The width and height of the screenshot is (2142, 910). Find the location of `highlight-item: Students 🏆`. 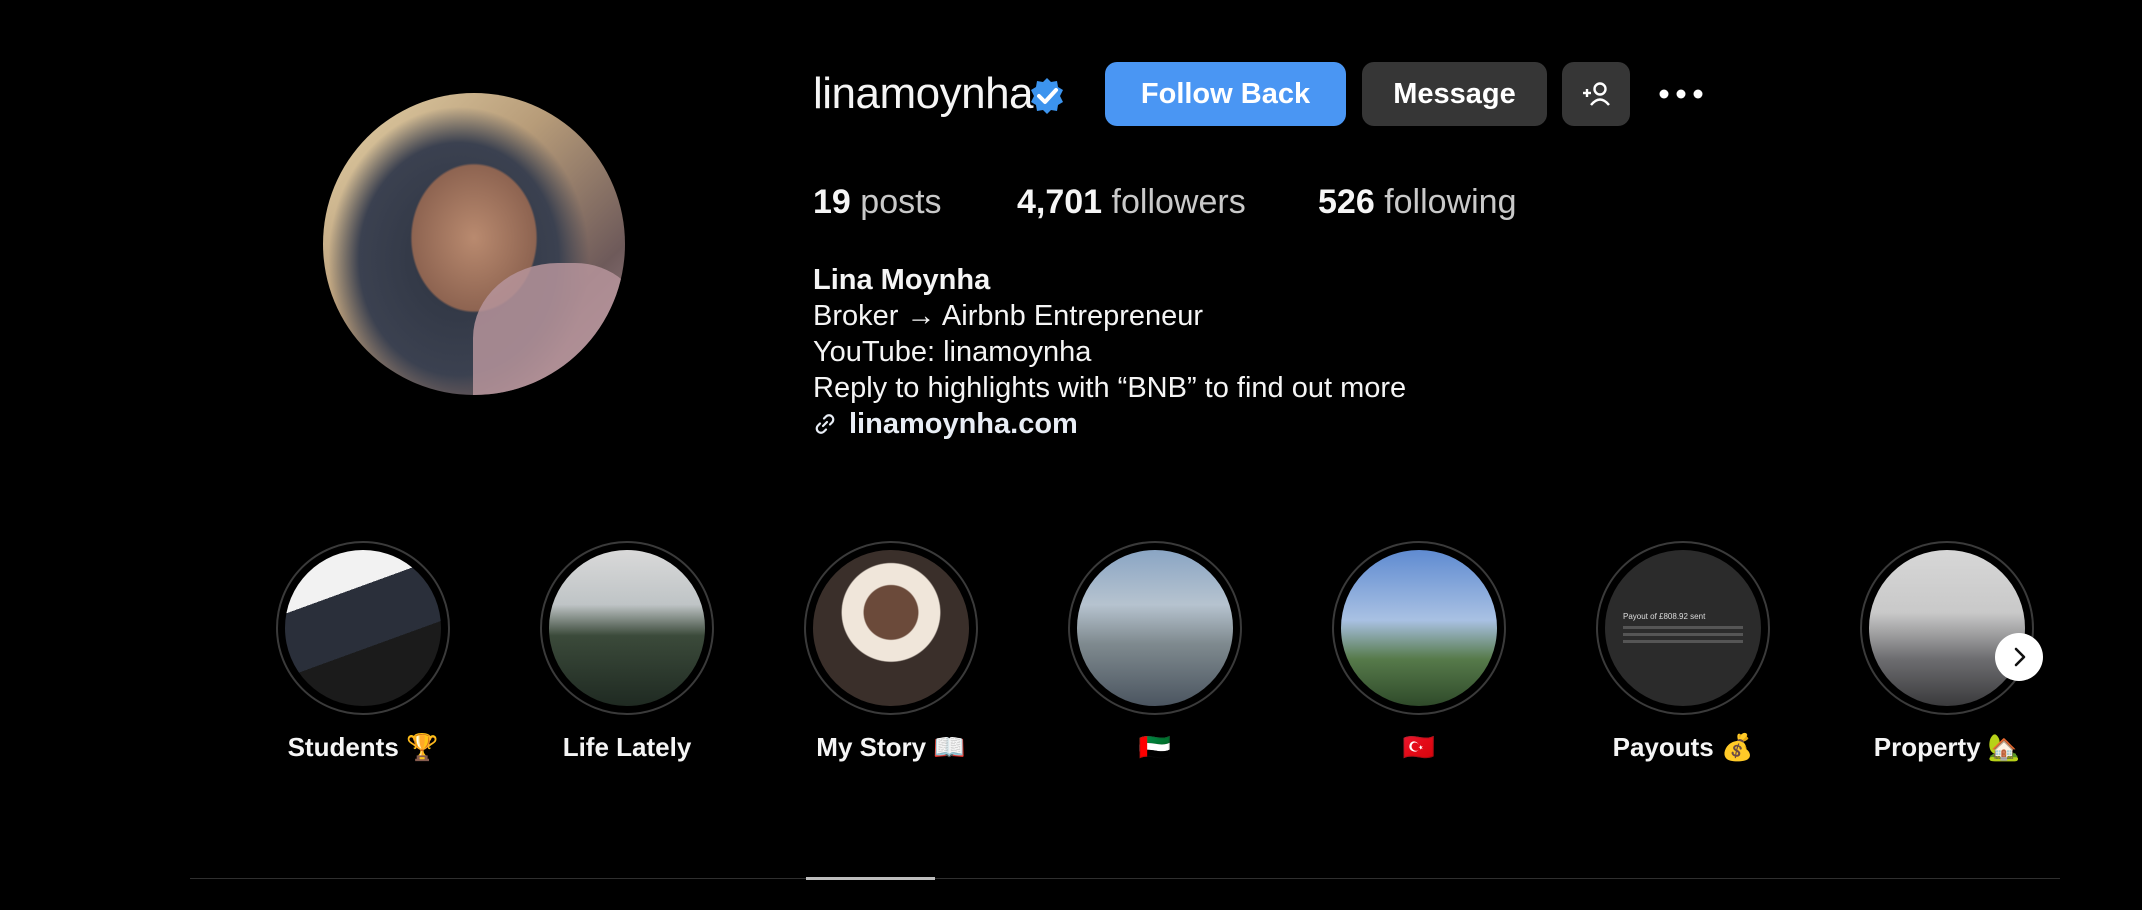

highlight-item: Students 🏆 is located at coordinates (363, 651).